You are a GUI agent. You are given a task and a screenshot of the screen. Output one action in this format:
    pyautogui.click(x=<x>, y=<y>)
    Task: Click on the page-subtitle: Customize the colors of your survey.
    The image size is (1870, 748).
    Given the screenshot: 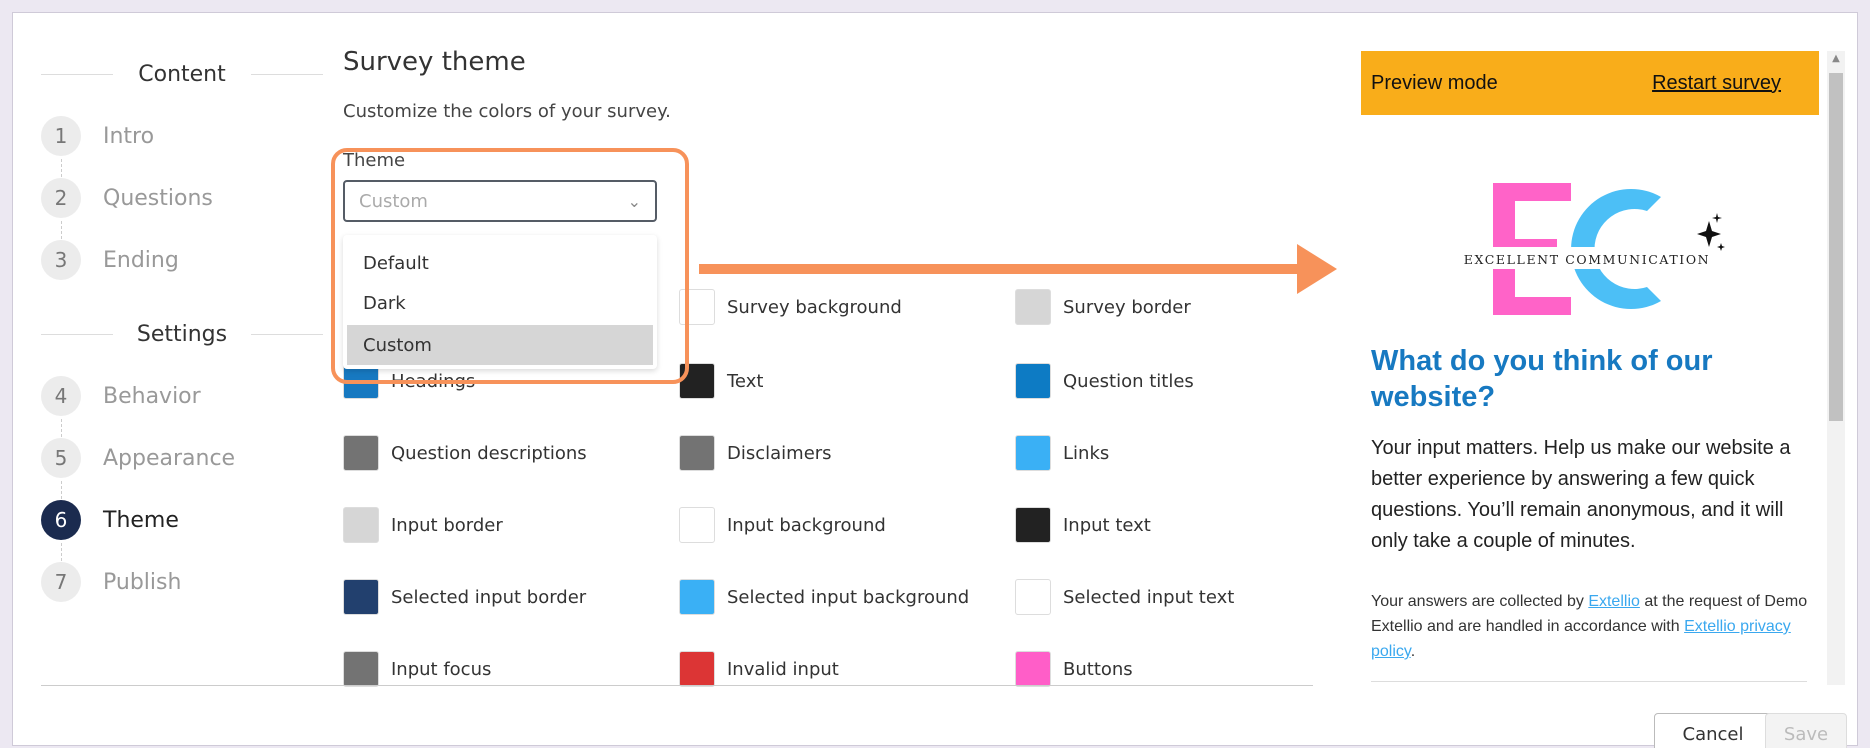 What is the action you would take?
    pyautogui.click(x=507, y=111)
    